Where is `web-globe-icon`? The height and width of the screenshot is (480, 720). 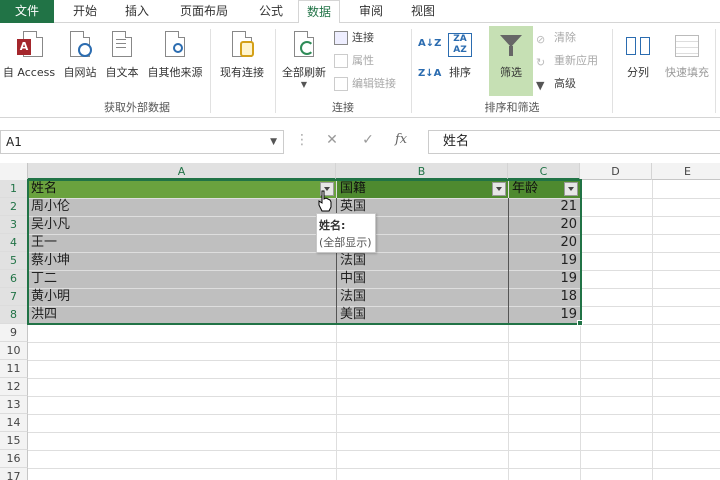 web-globe-icon is located at coordinates (80, 45).